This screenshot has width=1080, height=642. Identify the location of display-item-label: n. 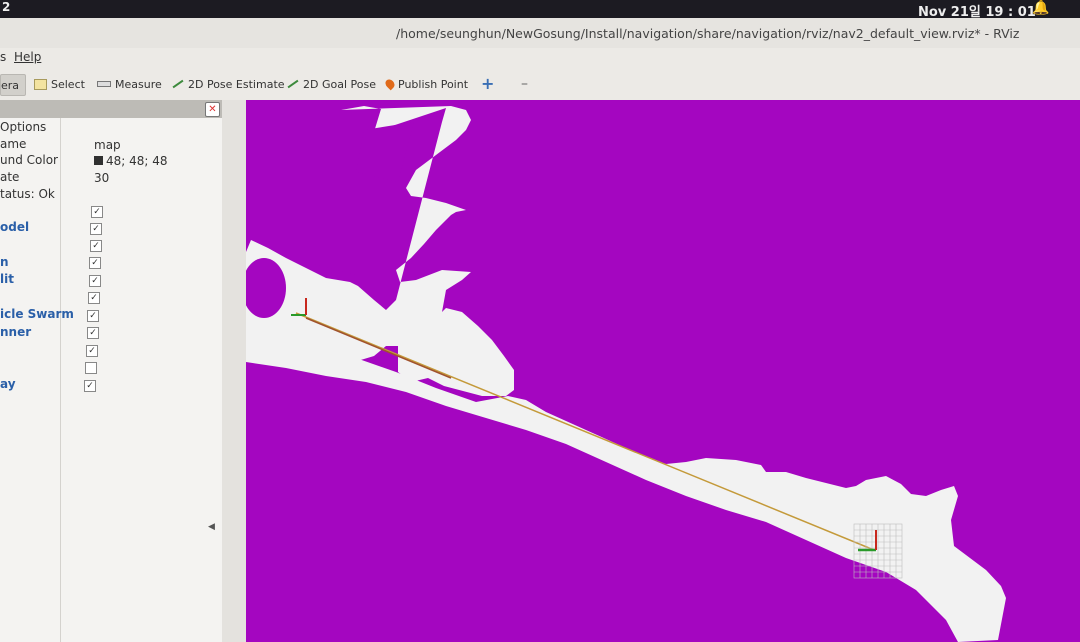
(4, 262).